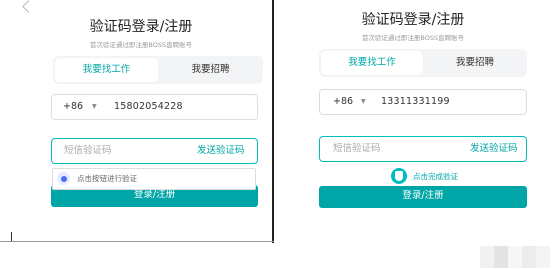 The width and height of the screenshot is (558, 269). Describe the element at coordinates (63, 178) in the screenshot. I see `captcha-button-icon` at that location.